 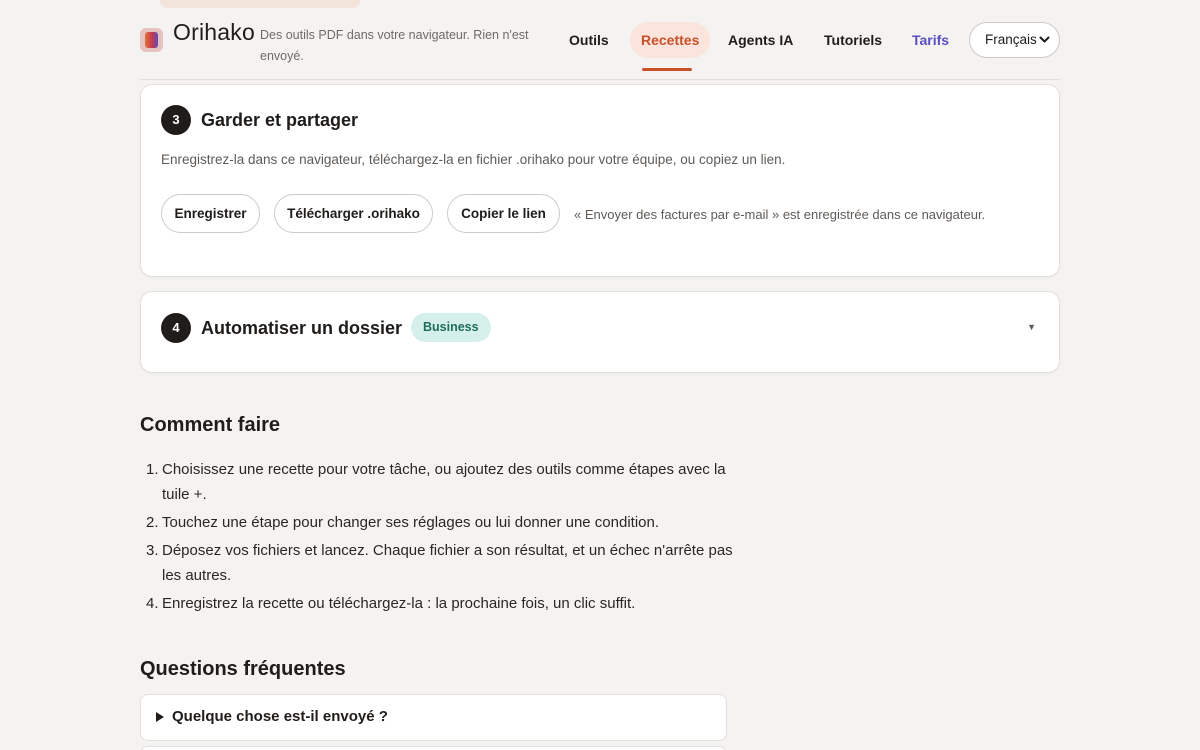 What do you see at coordinates (210, 425) in the screenshot?
I see `howto-heading: Comment faire` at bounding box center [210, 425].